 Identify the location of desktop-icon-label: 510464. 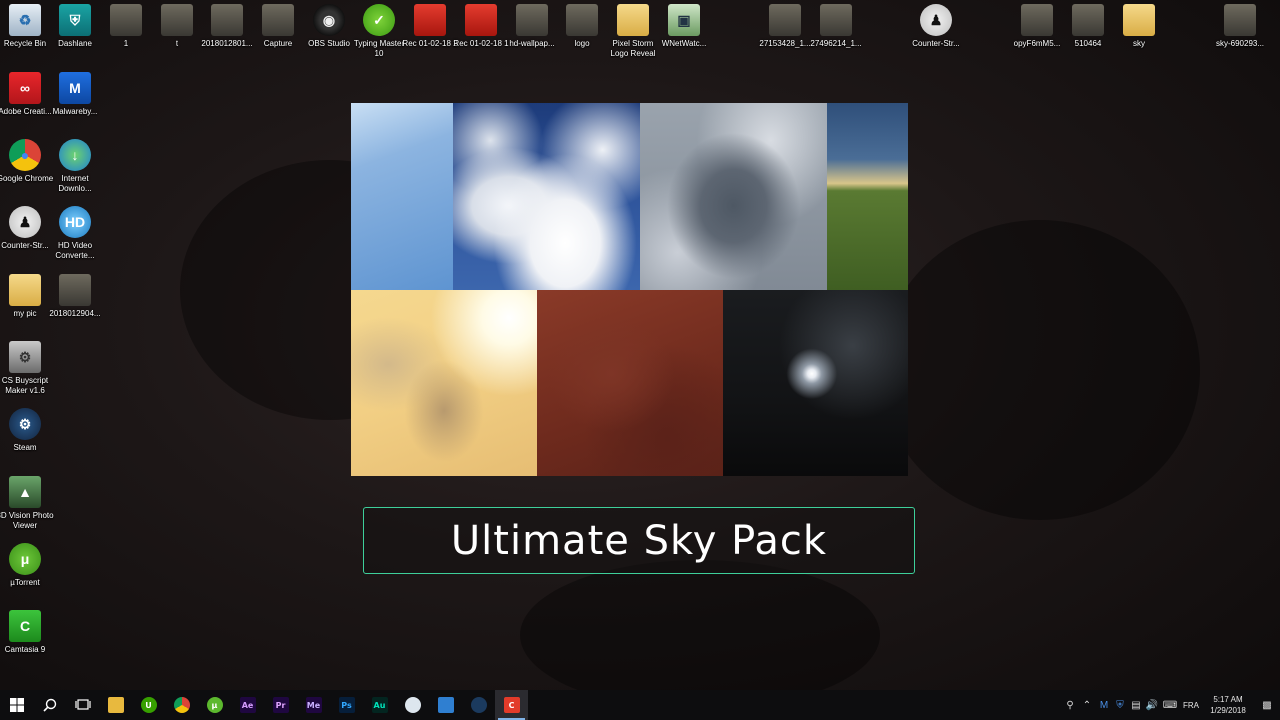
(1088, 43).